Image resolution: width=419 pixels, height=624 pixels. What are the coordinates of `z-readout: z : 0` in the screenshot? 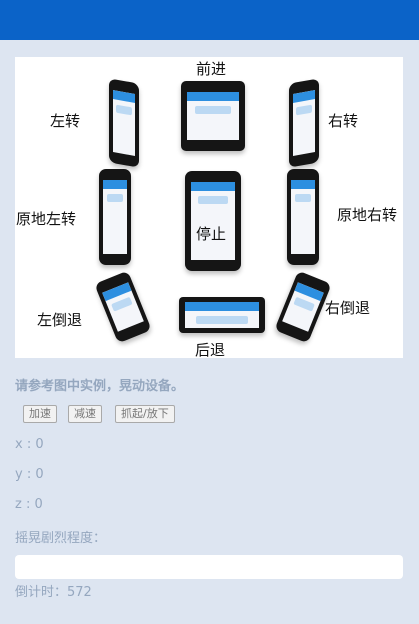 It's located at (29, 504).